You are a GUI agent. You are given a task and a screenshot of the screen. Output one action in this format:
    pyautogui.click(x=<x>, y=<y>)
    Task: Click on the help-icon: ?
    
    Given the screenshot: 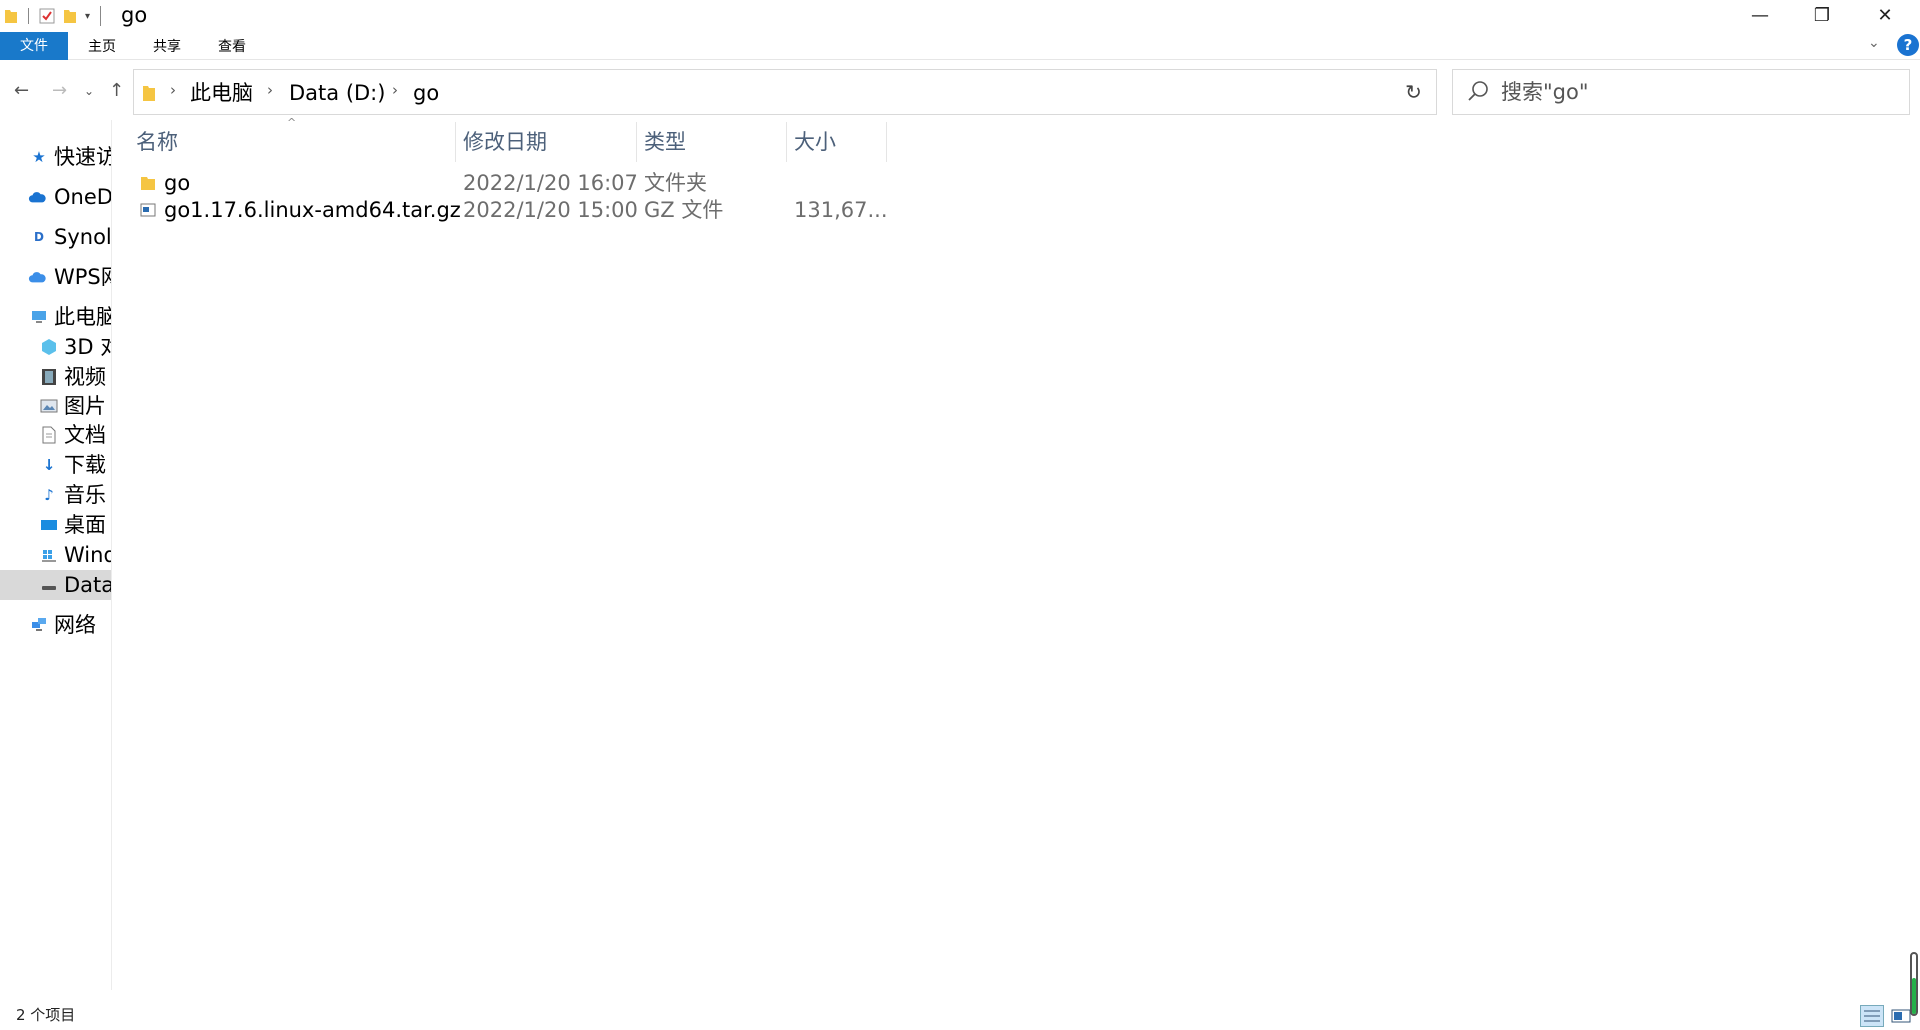 What is the action you would take?
    pyautogui.click(x=1908, y=45)
    